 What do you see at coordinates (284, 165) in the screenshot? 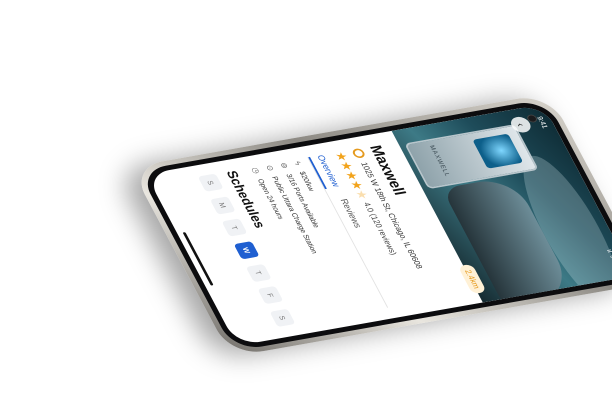
I see `plug-icon: ⊚` at bounding box center [284, 165].